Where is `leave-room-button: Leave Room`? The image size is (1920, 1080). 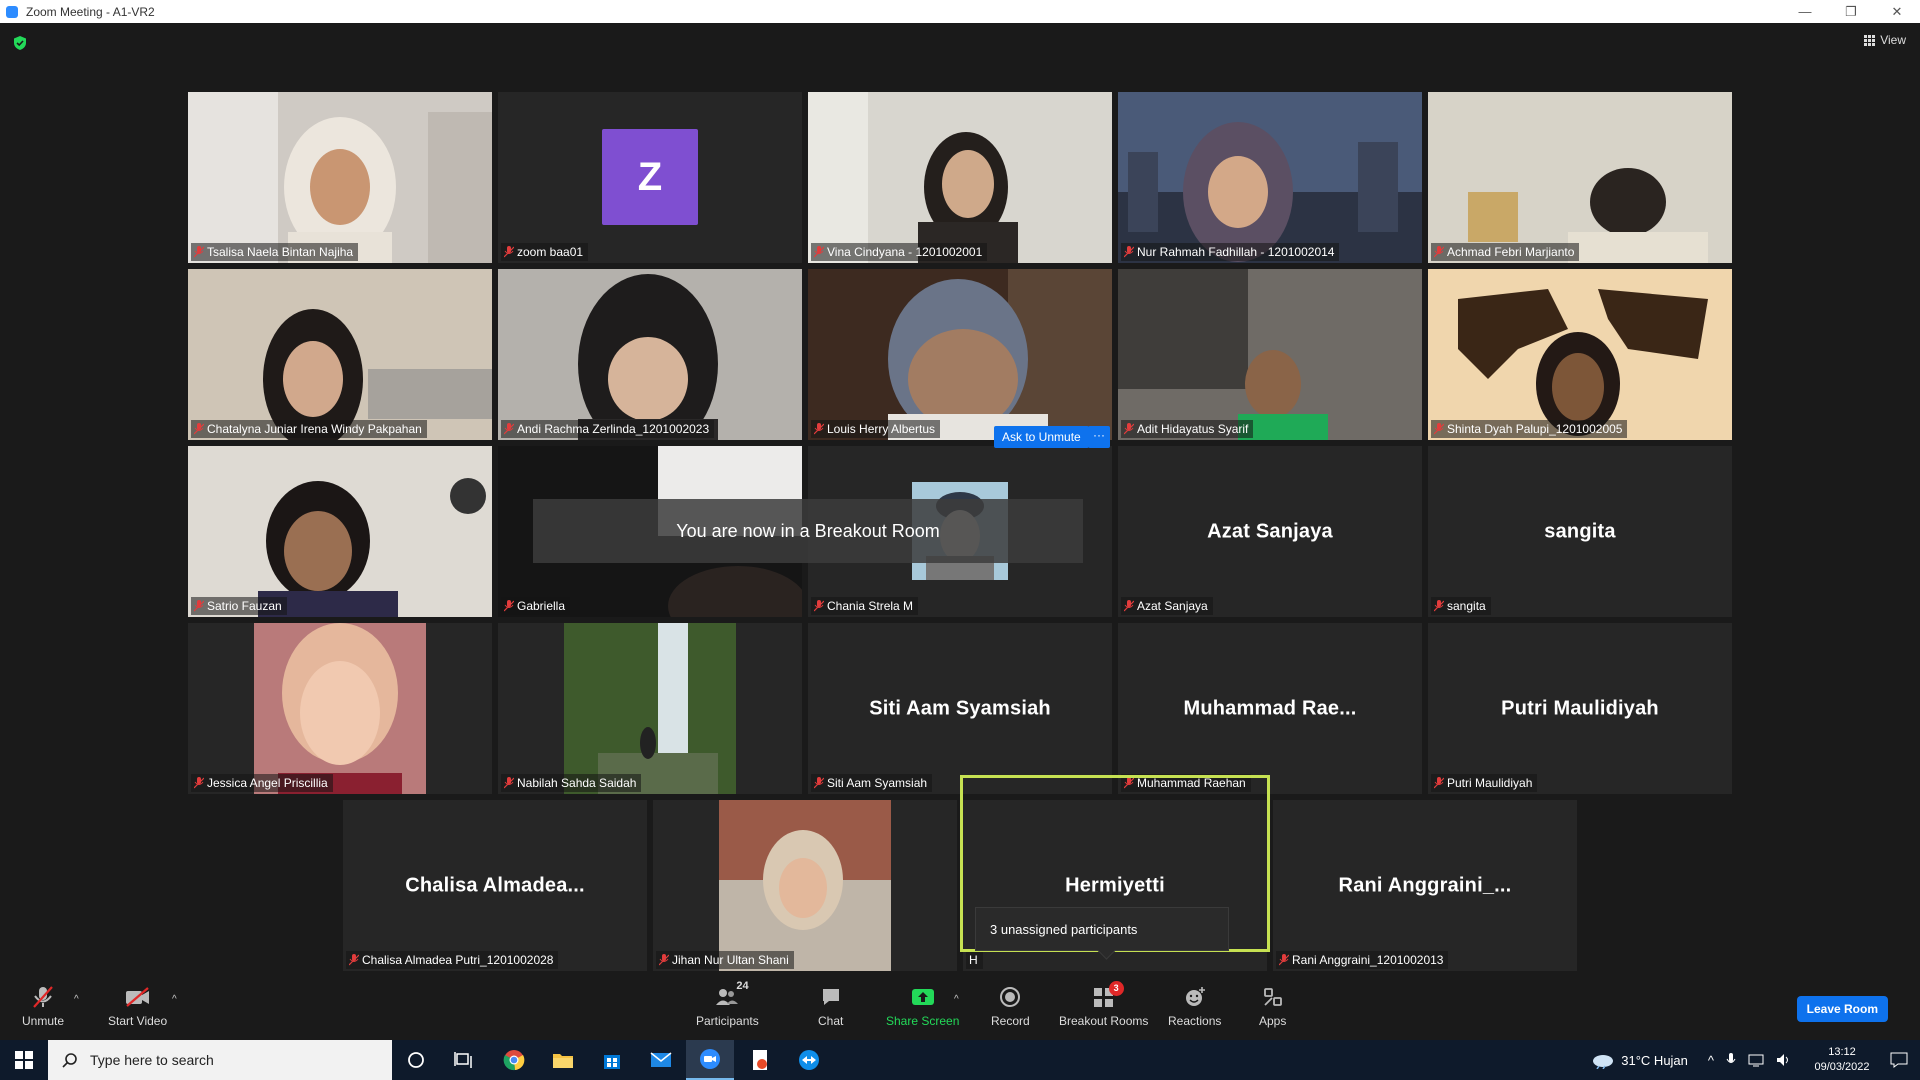 leave-room-button: Leave Room is located at coordinates (1842, 1009).